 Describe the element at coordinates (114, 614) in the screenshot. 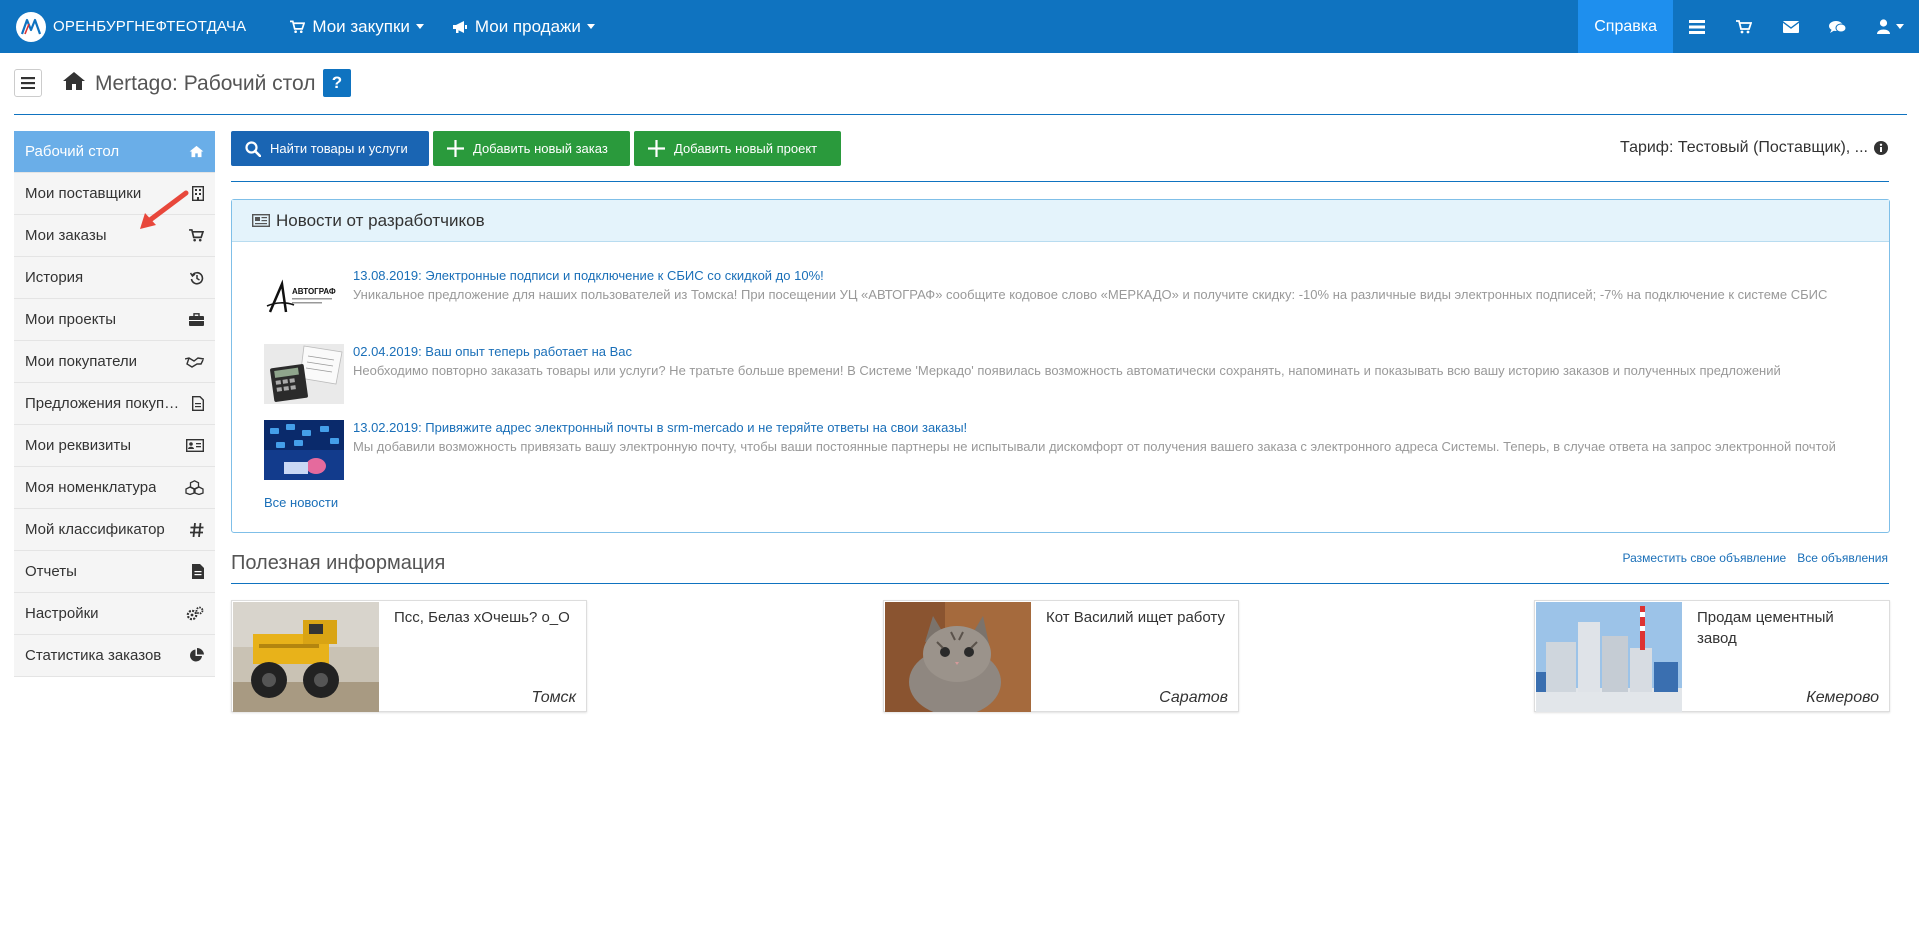

I see `sidebar-item-settings: Настройки` at that location.